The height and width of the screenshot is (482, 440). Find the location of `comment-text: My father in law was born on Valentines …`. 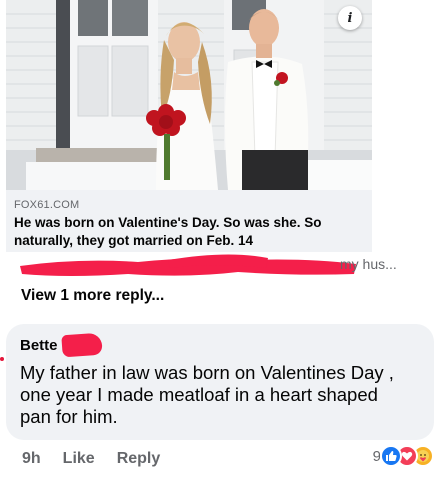

comment-text: My father in law was born on Valentines … is located at coordinates (207, 394).